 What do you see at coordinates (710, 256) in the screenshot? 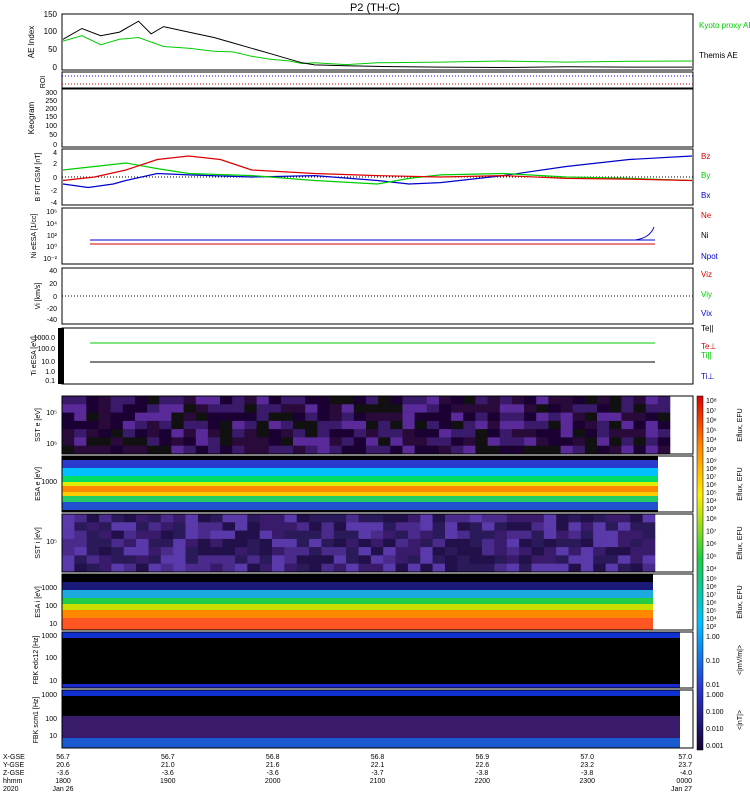
I see `density-legend-npot: Npot` at bounding box center [710, 256].